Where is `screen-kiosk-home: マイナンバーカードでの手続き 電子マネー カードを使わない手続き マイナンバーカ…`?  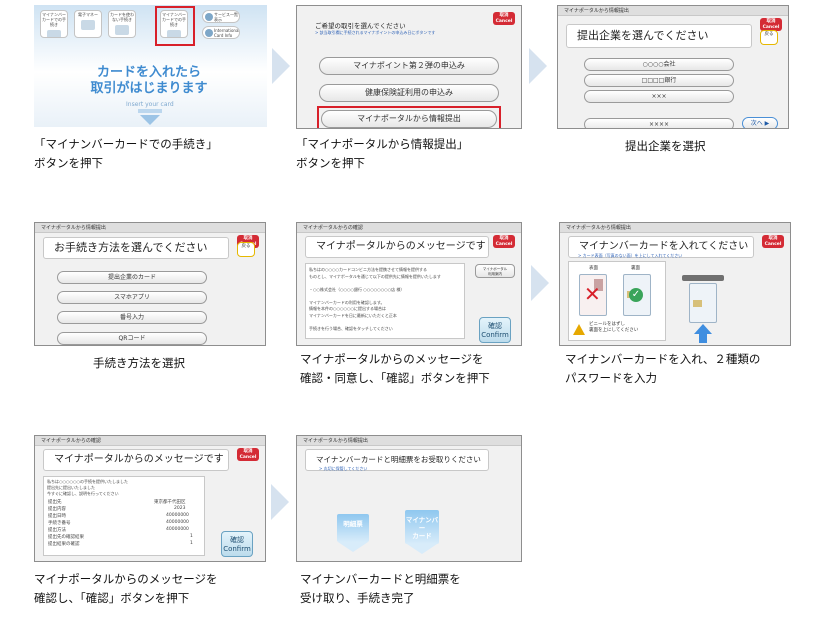
screen-kiosk-home: マイナンバーカードでの手続き 電子マネー カードを使わない手続き マイナンバーカ… is located at coordinates (150, 66).